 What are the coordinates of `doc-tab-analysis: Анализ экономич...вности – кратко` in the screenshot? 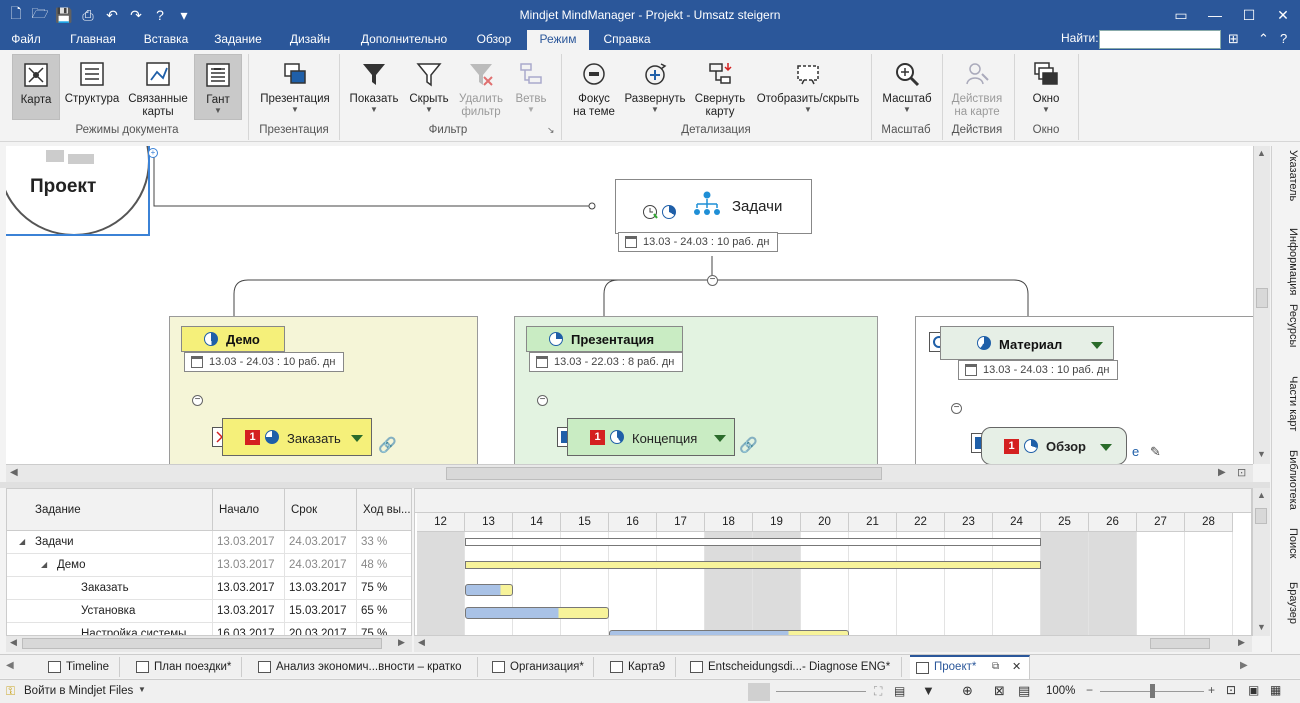 It's located at (365, 667).